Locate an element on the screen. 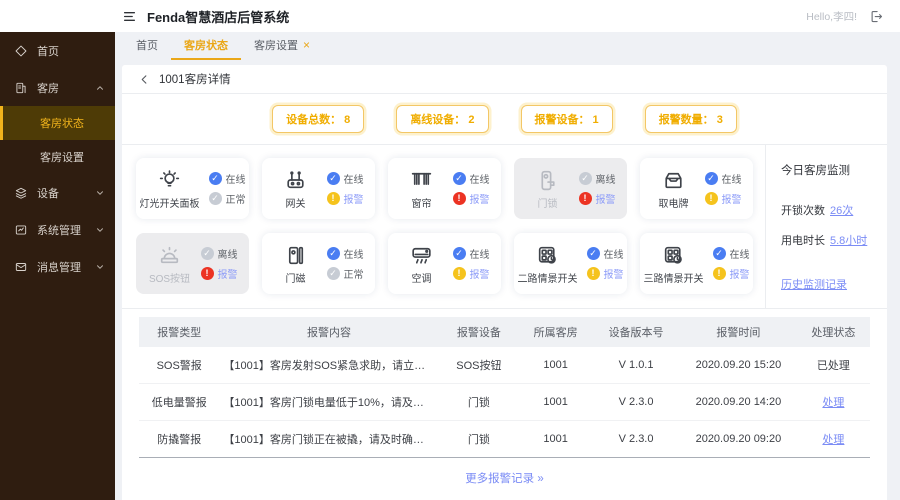  device-statuses: ✓ 在线! 报警 is located at coordinates (723, 188).